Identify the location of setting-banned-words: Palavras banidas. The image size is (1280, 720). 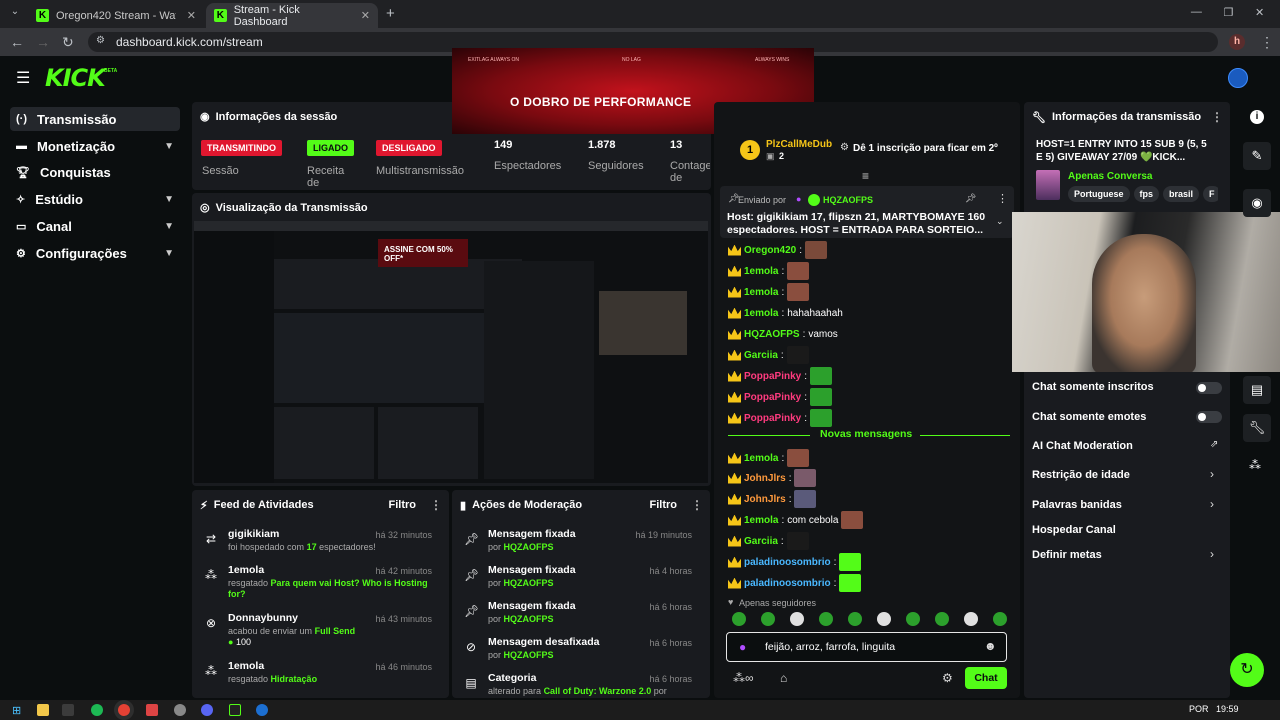
(1077, 505).